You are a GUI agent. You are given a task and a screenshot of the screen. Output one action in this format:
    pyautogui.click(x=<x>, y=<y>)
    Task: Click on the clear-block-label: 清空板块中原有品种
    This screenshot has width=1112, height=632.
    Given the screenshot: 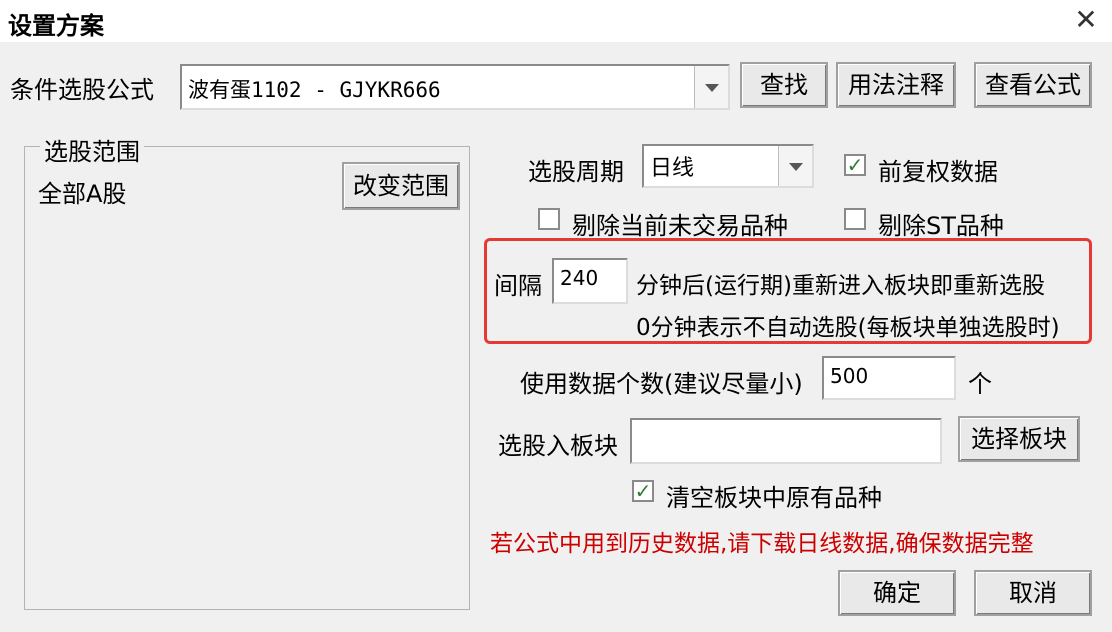 What is the action you would take?
    pyautogui.click(x=774, y=498)
    